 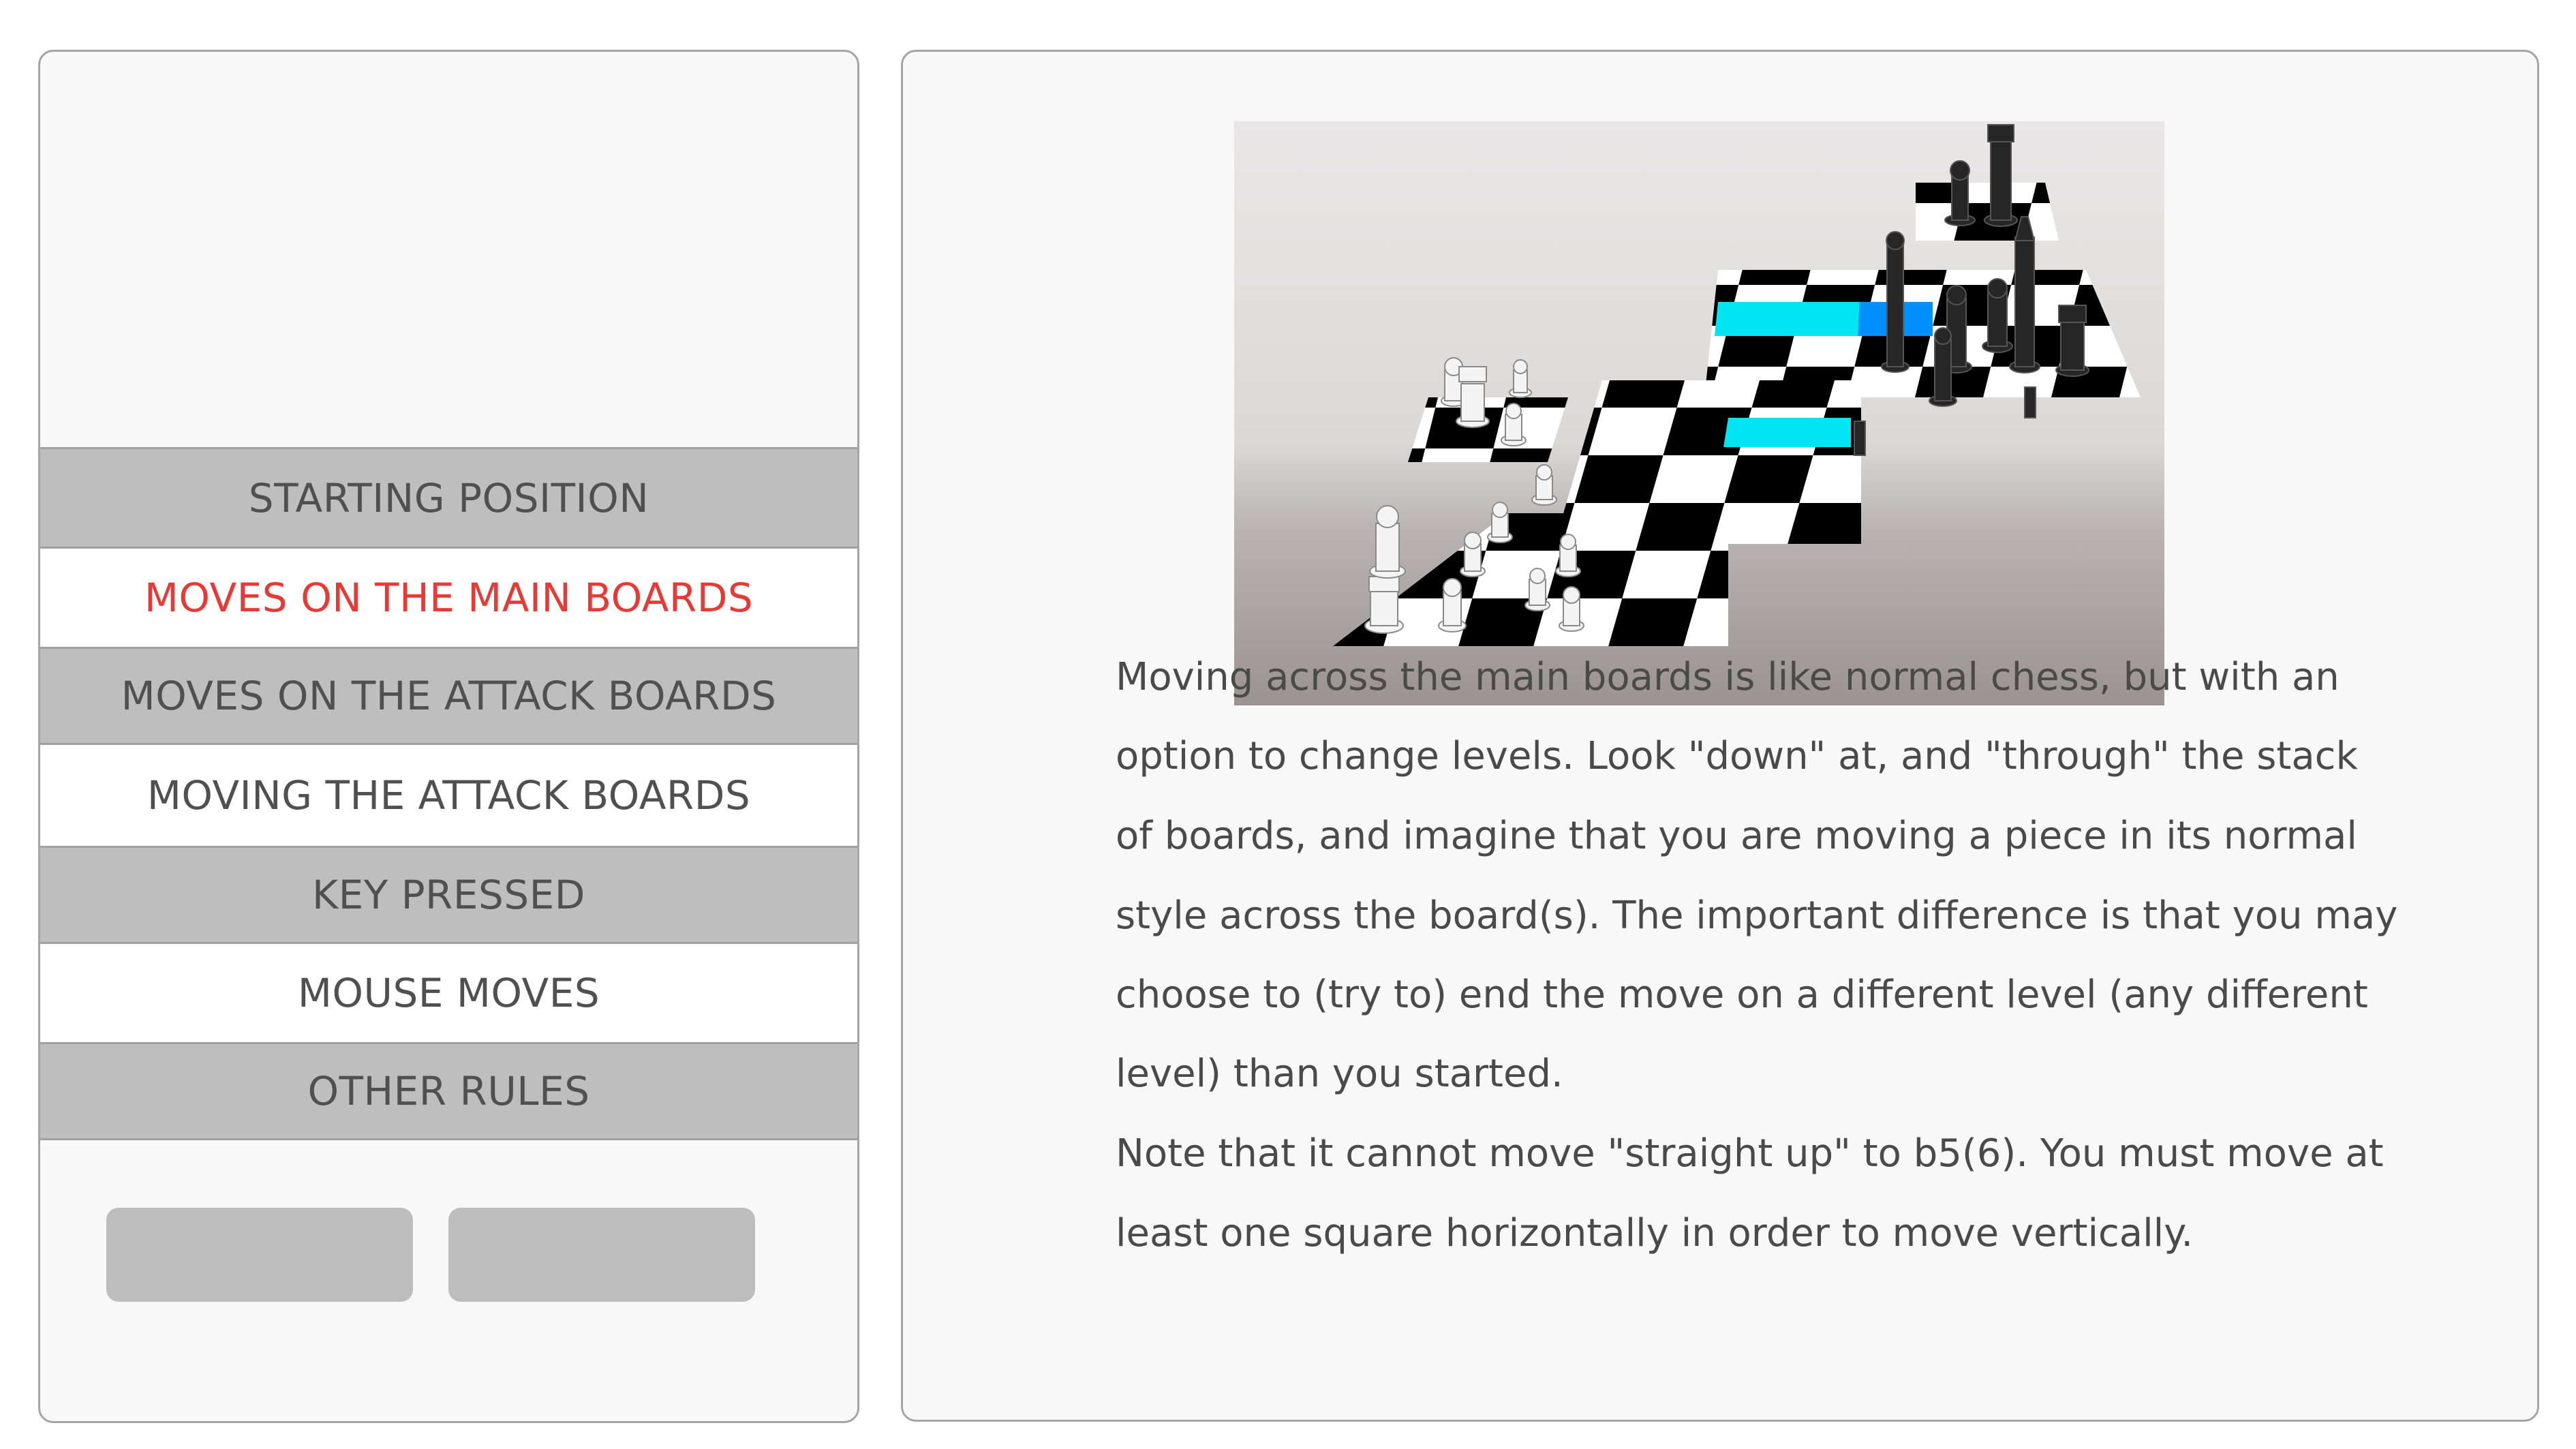 What do you see at coordinates (1339, 1074) in the screenshot?
I see `instruction-line: level) than you started.` at bounding box center [1339, 1074].